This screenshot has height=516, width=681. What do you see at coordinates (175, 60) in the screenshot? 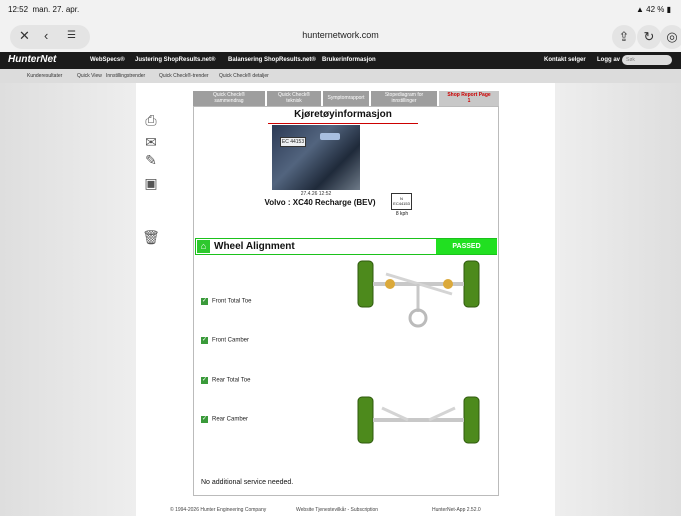
I see `nav-alignment-shopresults: Justering ShopResults.net®` at bounding box center [175, 60].